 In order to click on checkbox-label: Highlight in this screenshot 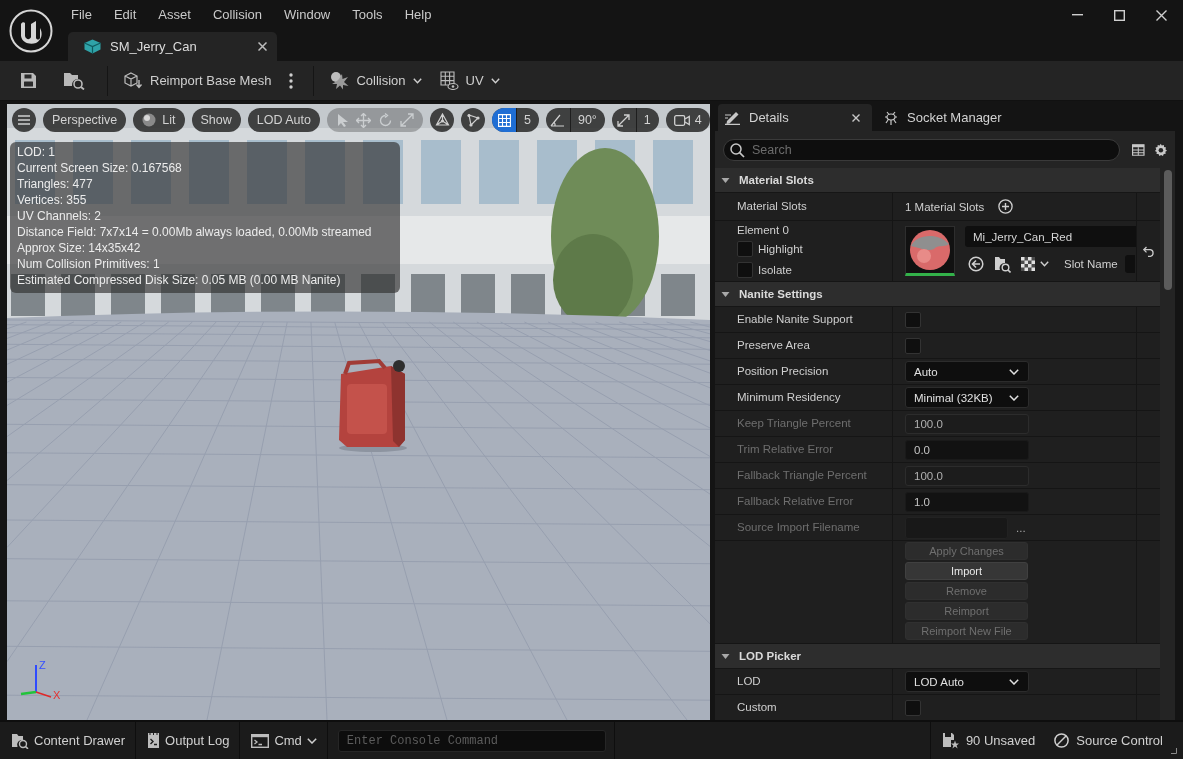, I will do `click(780, 249)`.